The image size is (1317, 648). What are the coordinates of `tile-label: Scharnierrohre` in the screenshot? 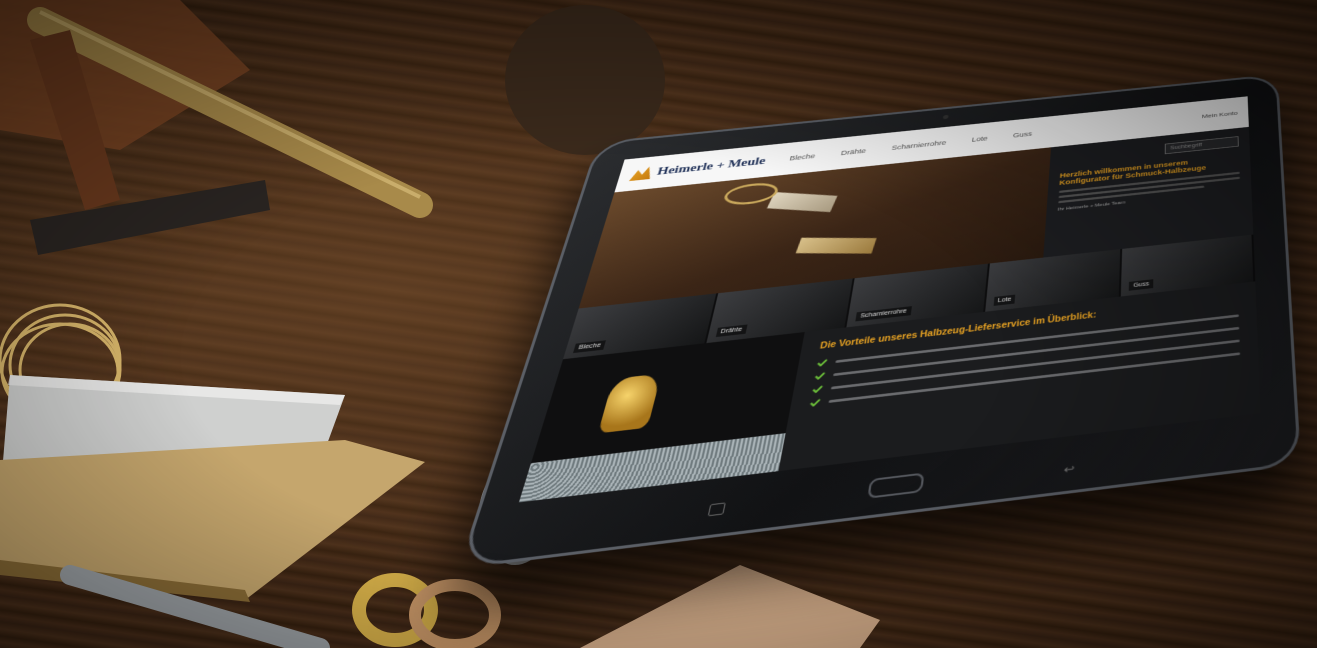 It's located at (884, 313).